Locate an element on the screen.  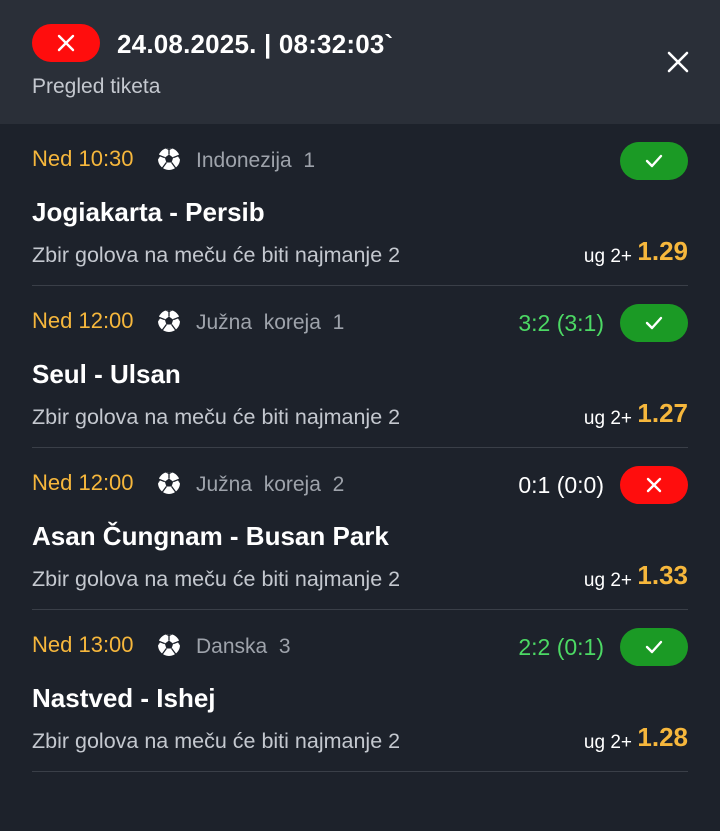
match-teams: Seul - Ulsan is located at coordinates (106, 374).